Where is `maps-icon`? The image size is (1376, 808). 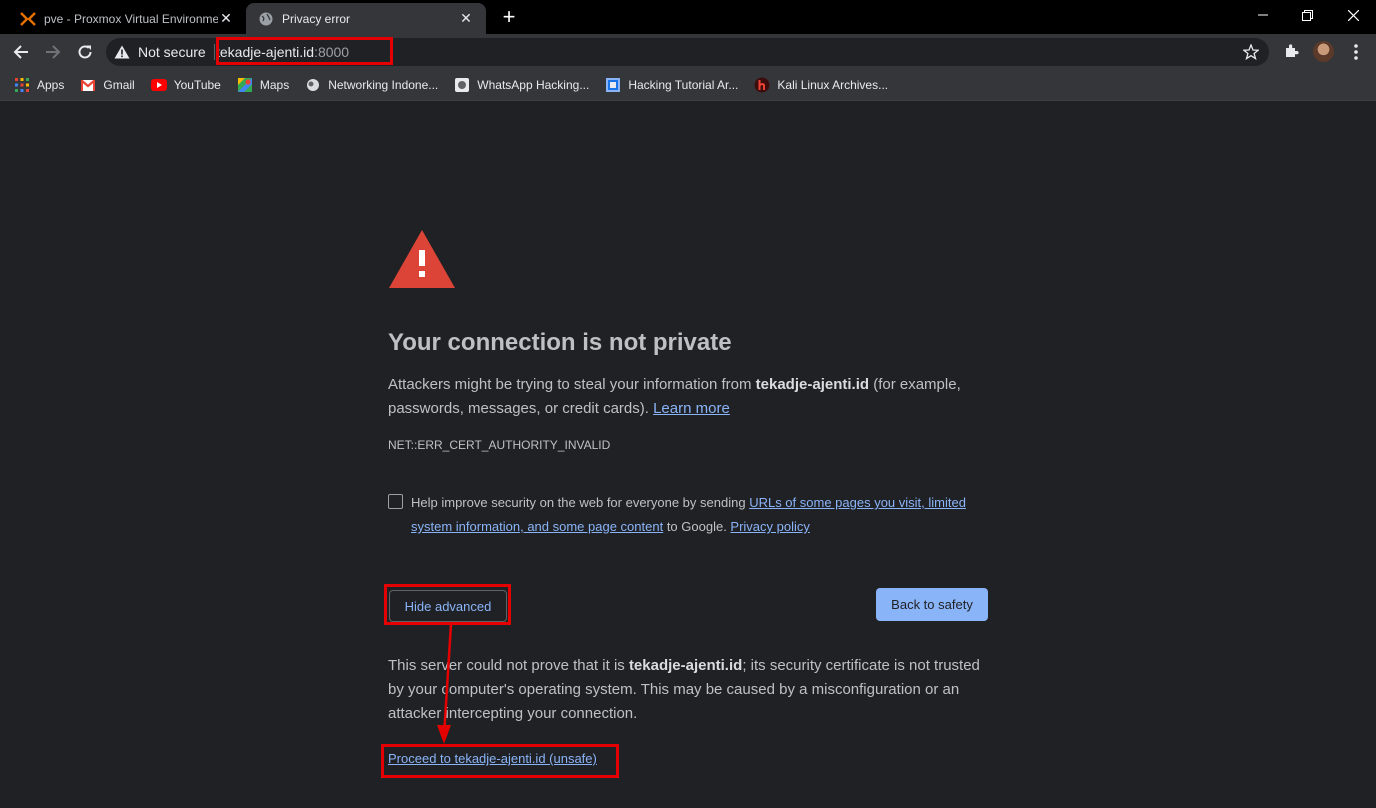
maps-icon is located at coordinates (245, 85).